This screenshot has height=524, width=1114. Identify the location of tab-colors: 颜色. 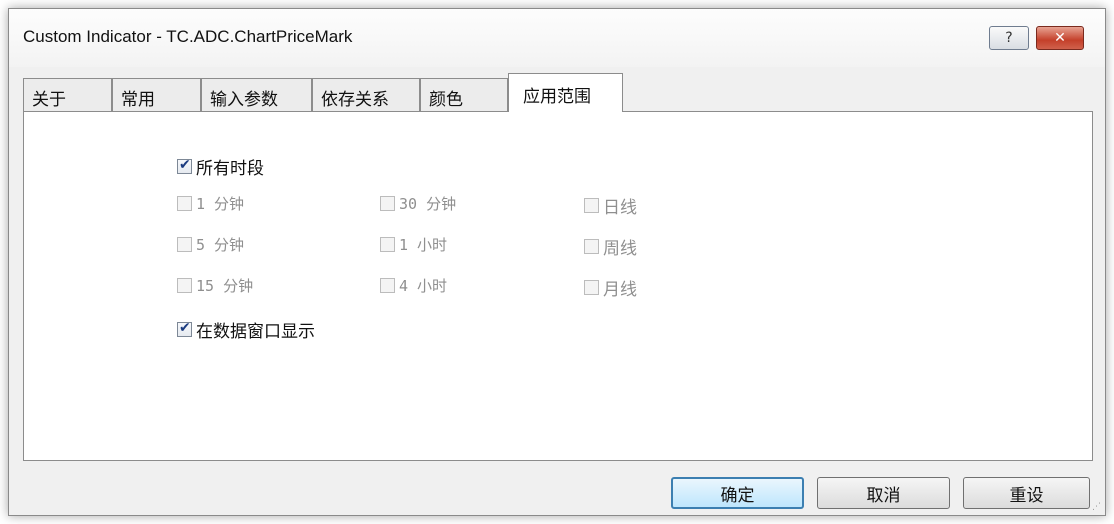
(464, 94).